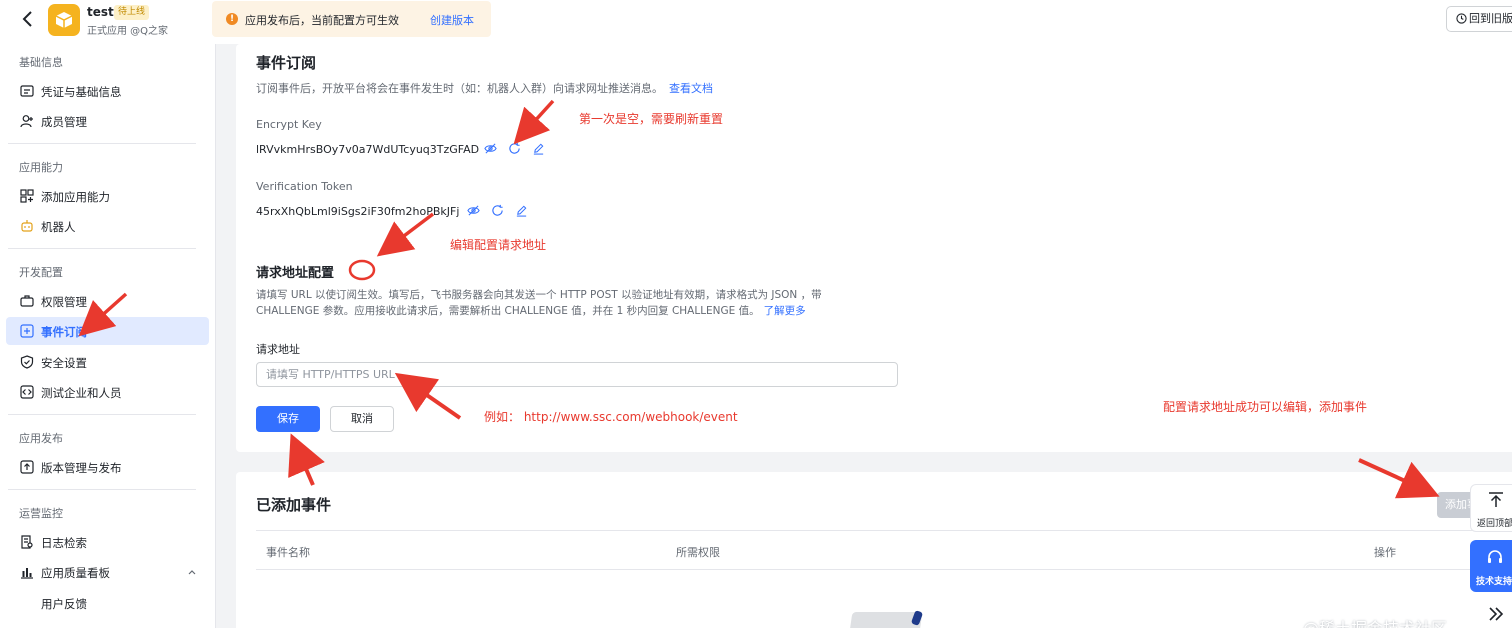  What do you see at coordinates (304, 186) in the screenshot?
I see `verification-token-label: Verification Token` at bounding box center [304, 186].